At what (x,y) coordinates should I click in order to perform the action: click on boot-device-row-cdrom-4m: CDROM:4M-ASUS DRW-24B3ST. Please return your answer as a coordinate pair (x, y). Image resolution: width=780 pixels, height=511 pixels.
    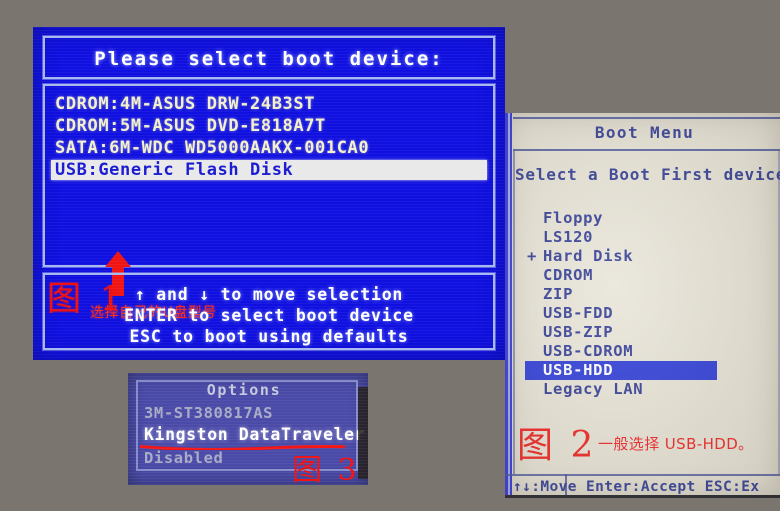
    Looking at the image, I should click on (269, 104).